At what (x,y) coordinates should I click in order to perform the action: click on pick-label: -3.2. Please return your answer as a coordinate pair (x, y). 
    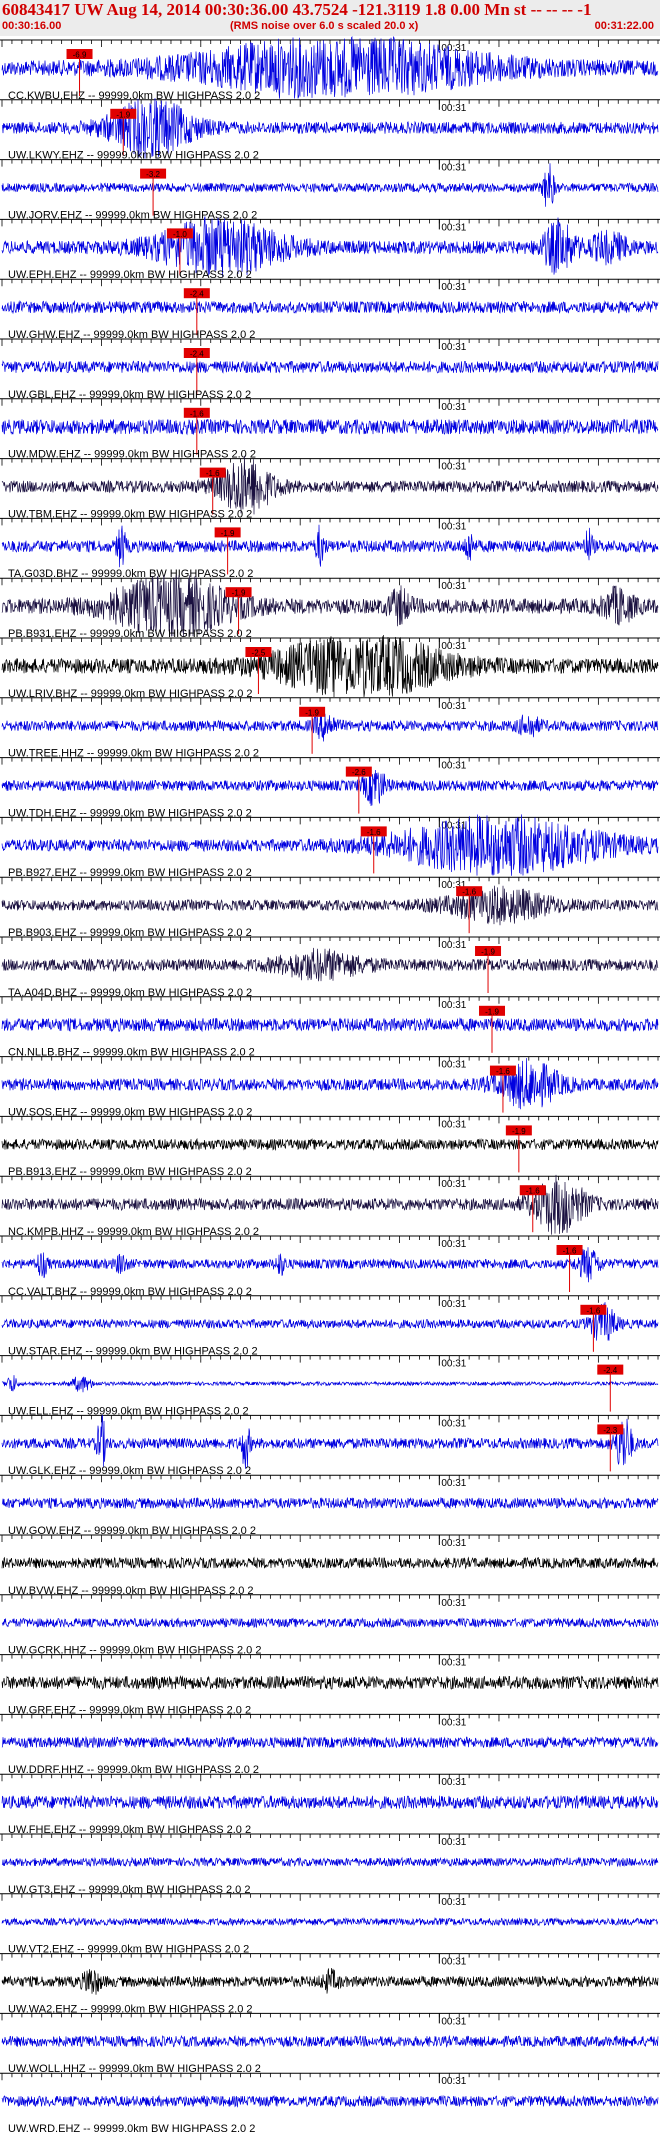
    Looking at the image, I should click on (153, 174).